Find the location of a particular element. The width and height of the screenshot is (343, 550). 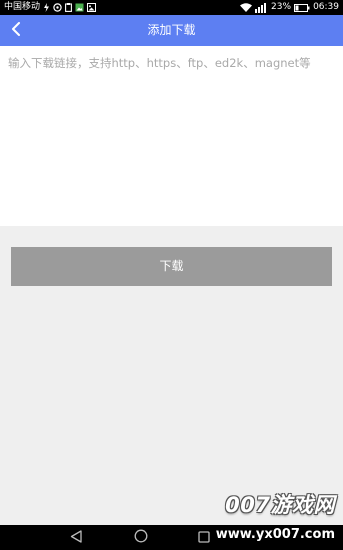

nav-back-button is located at coordinates (76, 537).